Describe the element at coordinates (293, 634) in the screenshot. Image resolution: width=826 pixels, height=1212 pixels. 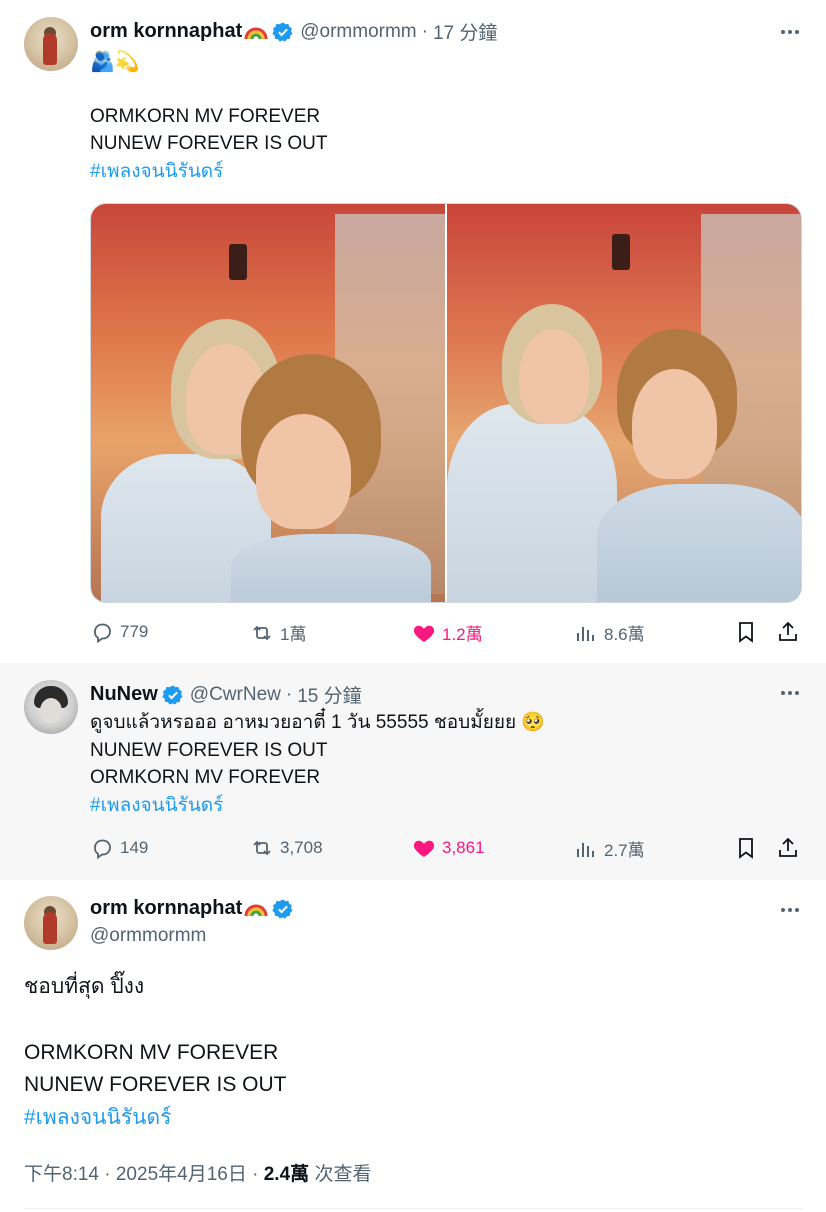
I see `repost-count: 1萬` at that location.